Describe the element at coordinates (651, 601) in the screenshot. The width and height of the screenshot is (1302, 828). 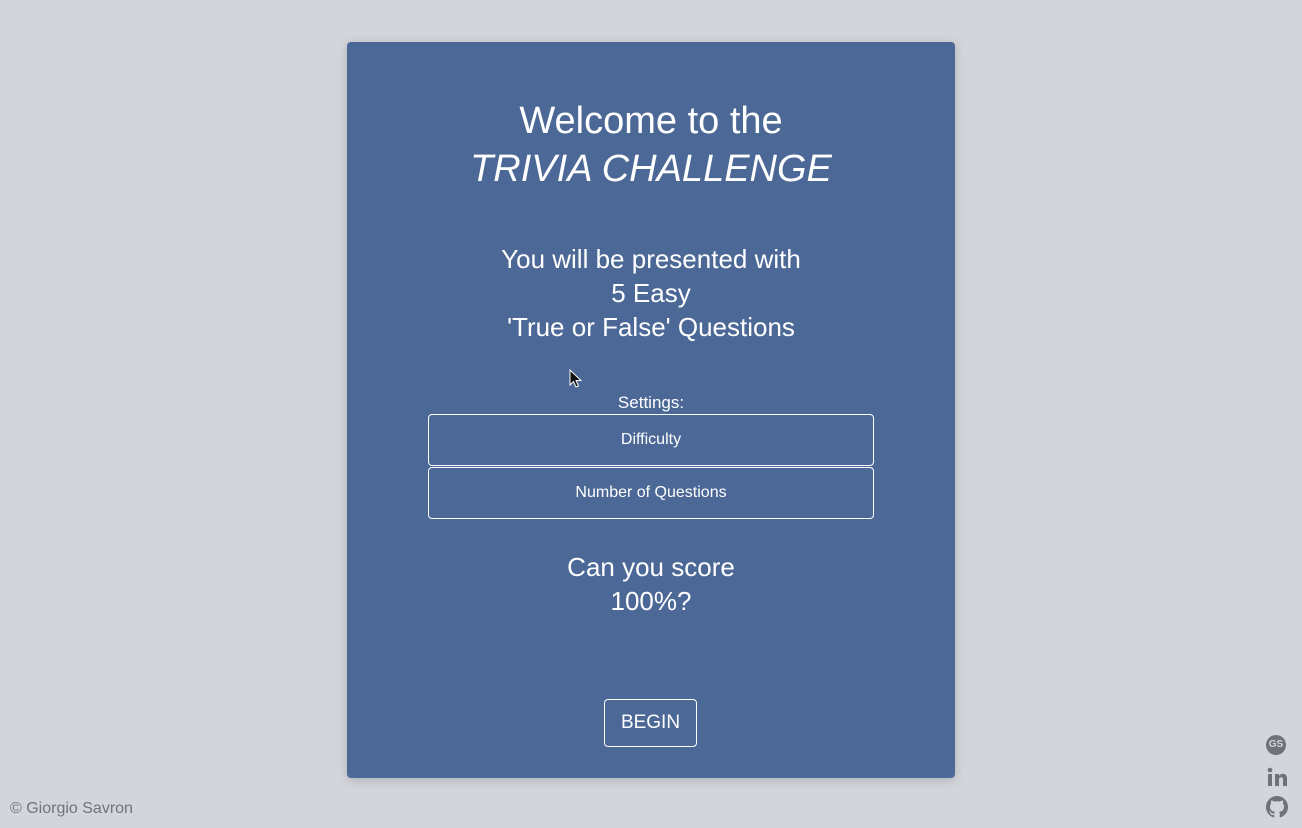
I see `score-line-2: 100%?` at that location.